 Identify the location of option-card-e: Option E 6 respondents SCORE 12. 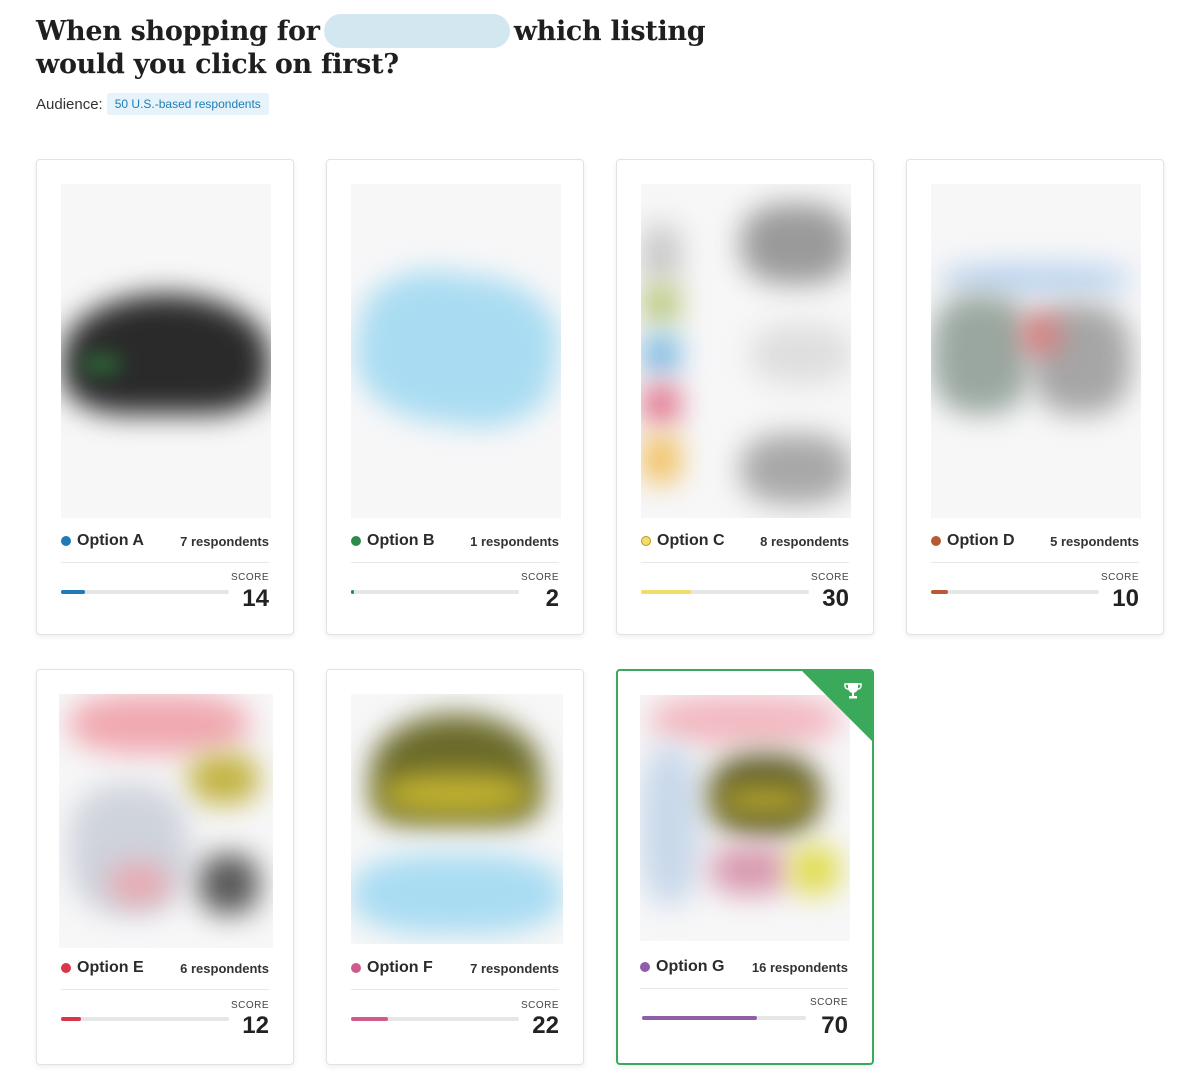
(165, 867).